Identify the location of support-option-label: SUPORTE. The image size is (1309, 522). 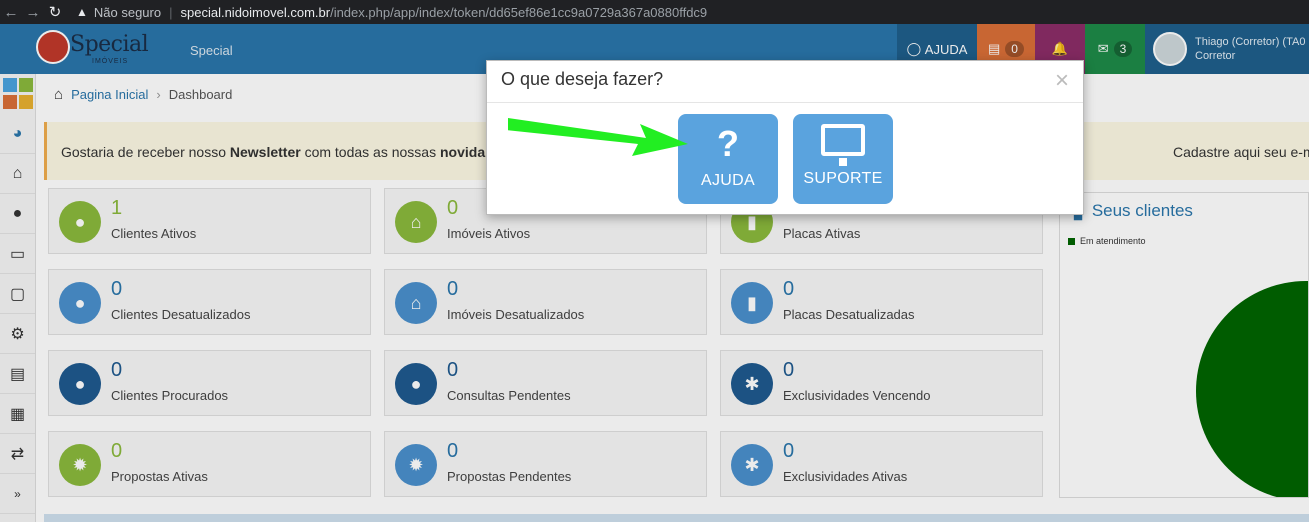
(843, 178).